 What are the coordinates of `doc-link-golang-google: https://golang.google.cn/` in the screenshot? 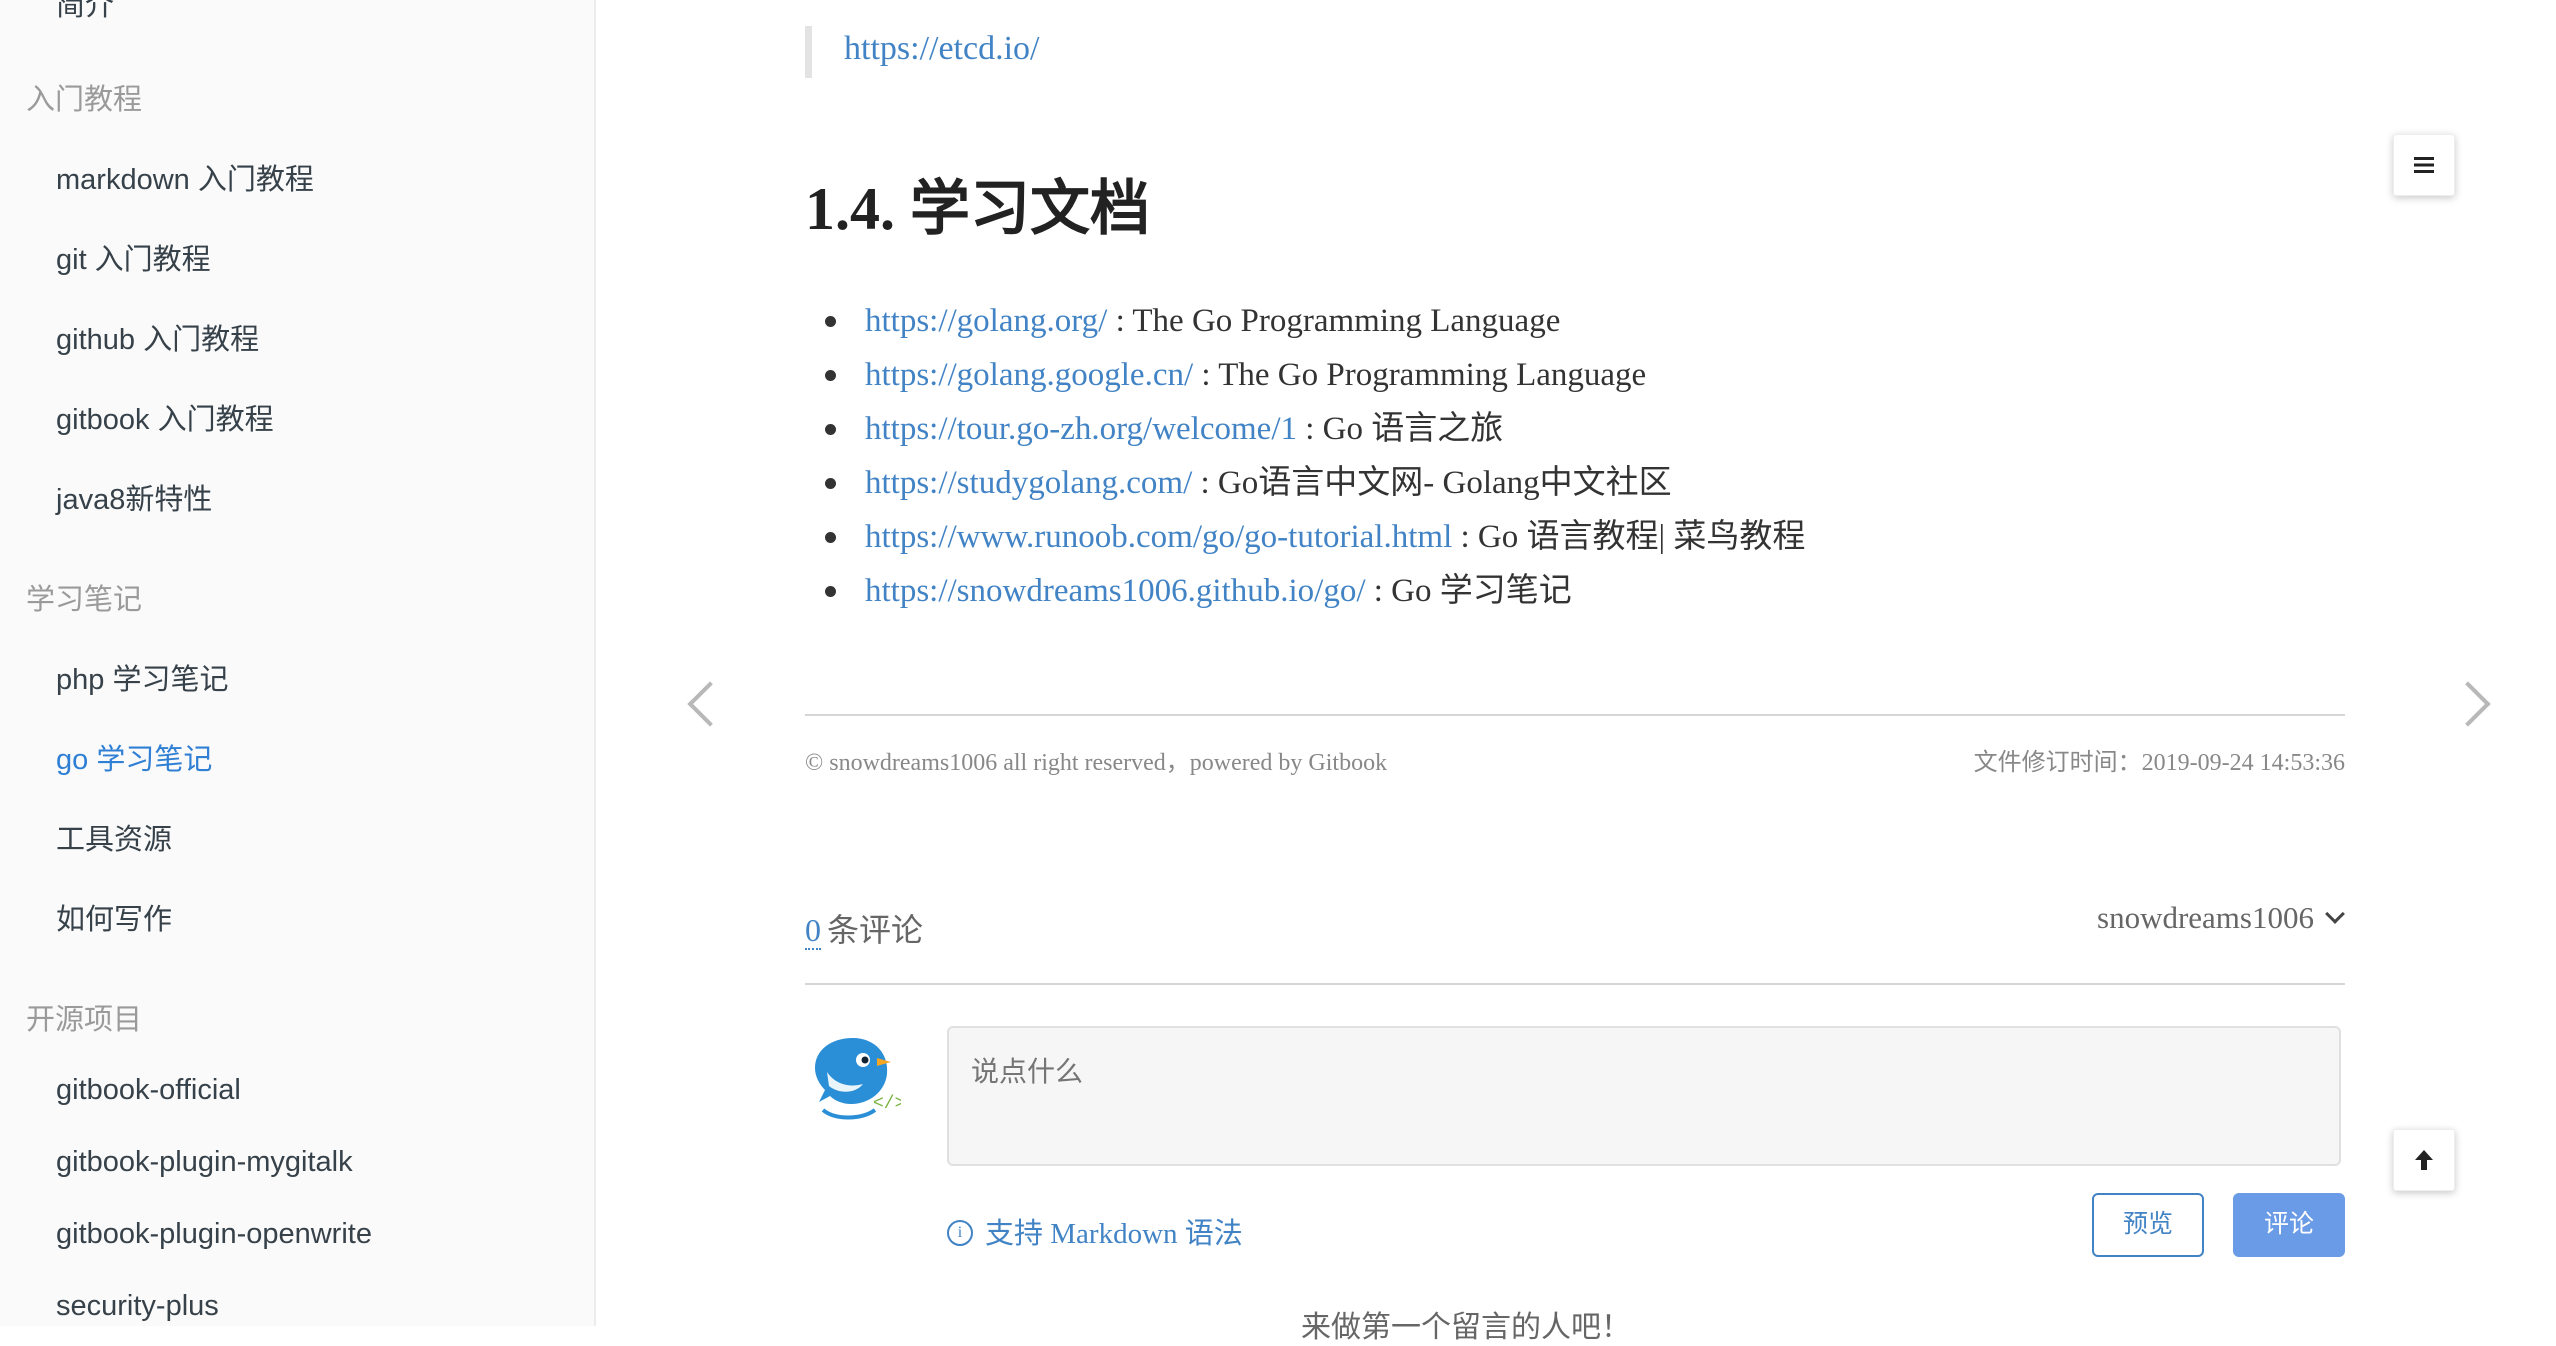 It's located at (1029, 375).